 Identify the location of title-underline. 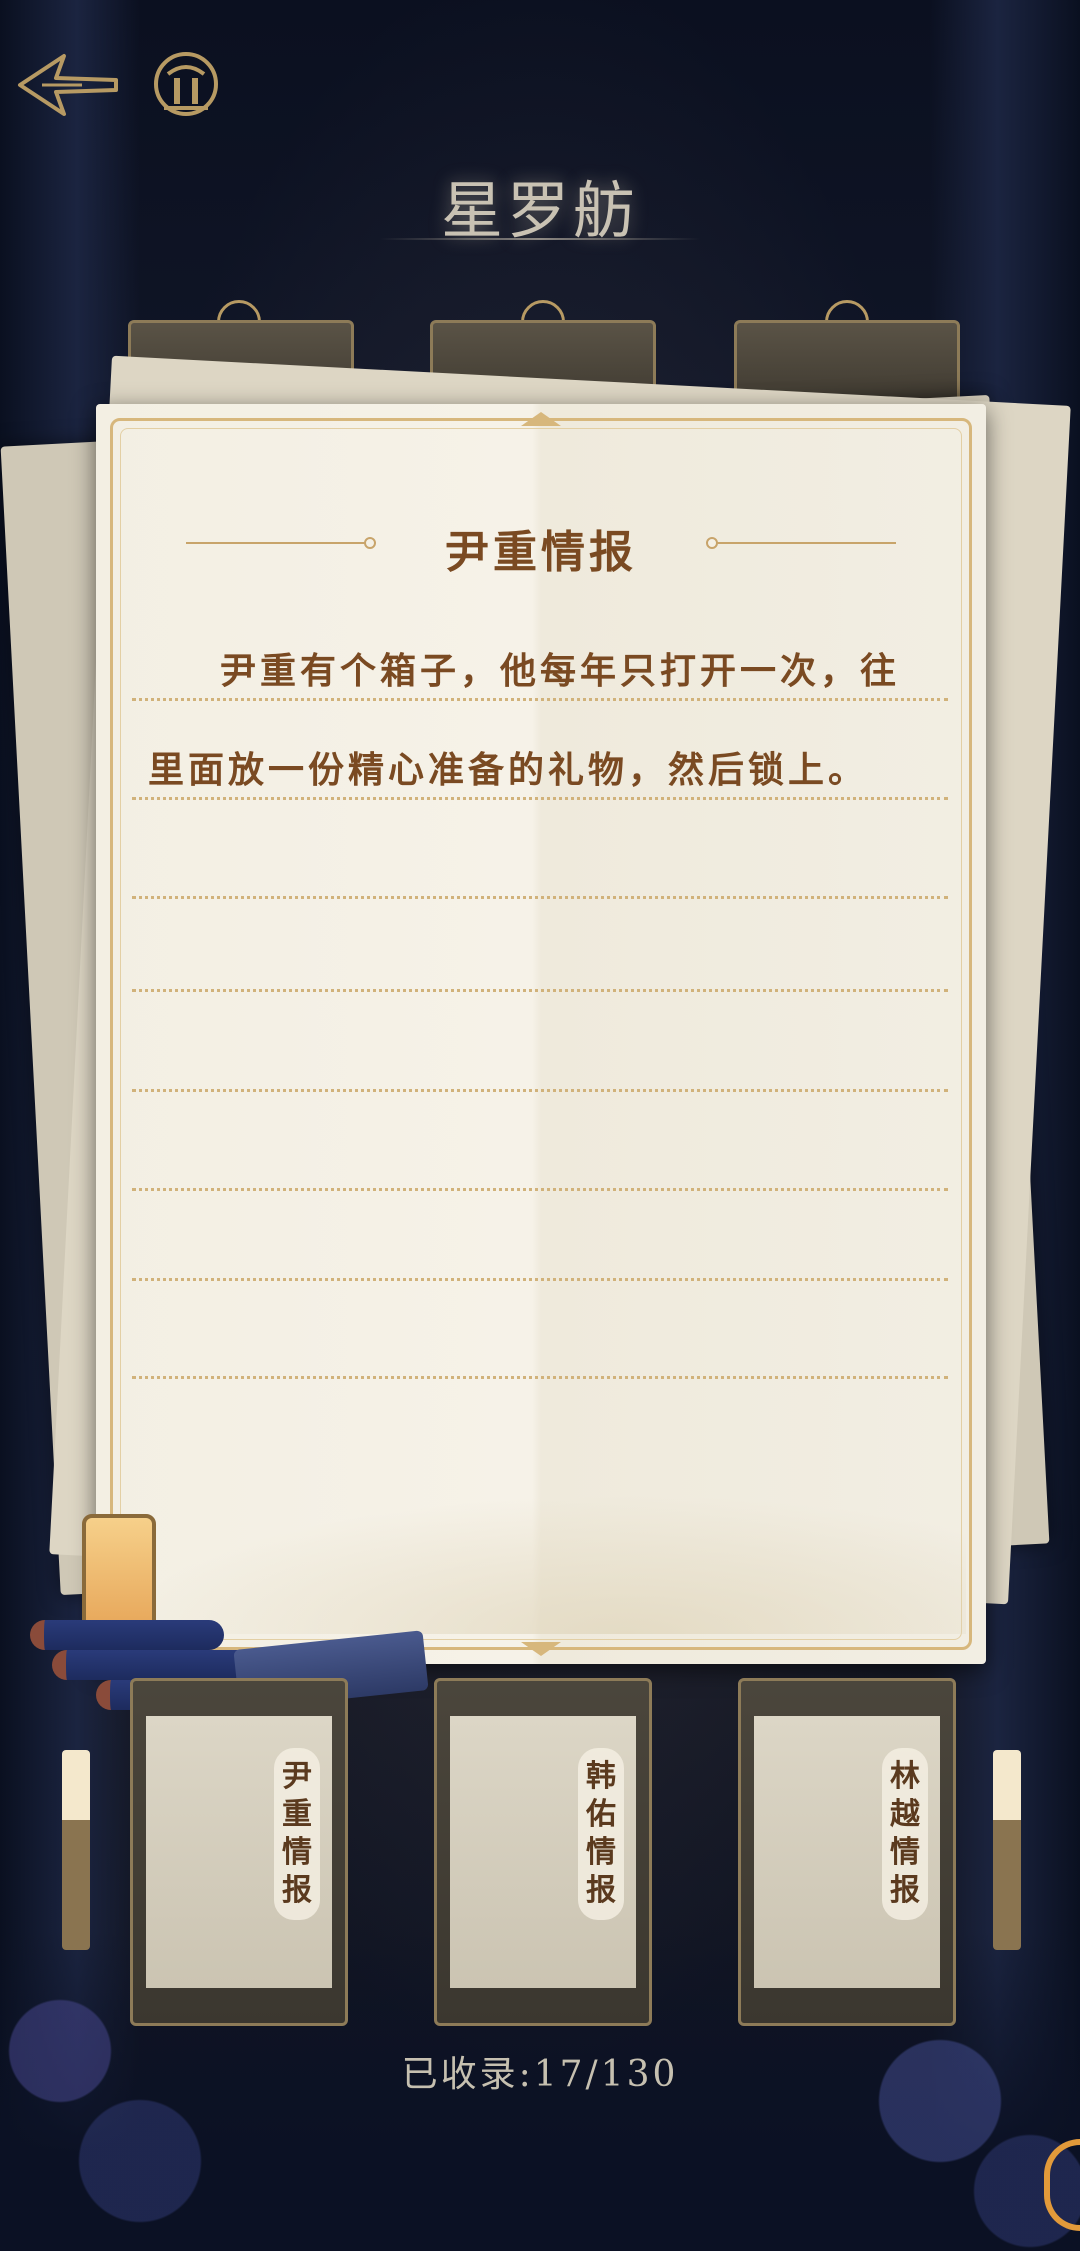
(540, 239).